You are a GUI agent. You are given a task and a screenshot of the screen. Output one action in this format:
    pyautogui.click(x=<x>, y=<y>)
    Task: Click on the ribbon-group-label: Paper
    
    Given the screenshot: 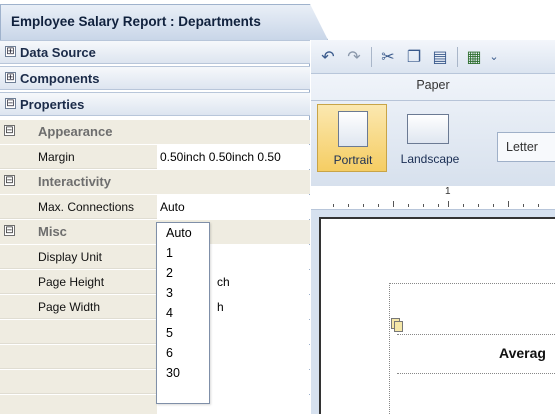 What is the action you would take?
    pyautogui.click(x=433, y=85)
    